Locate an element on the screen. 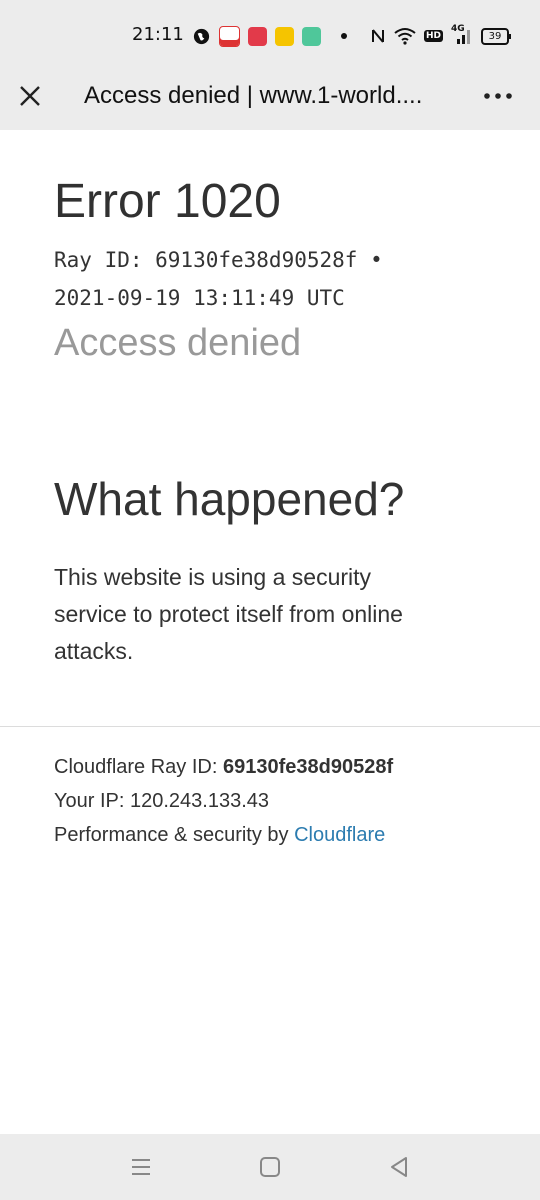 Image resolution: width=540 pixels, height=1200 pixels. error-heading: Error 1020 is located at coordinates (167, 201).